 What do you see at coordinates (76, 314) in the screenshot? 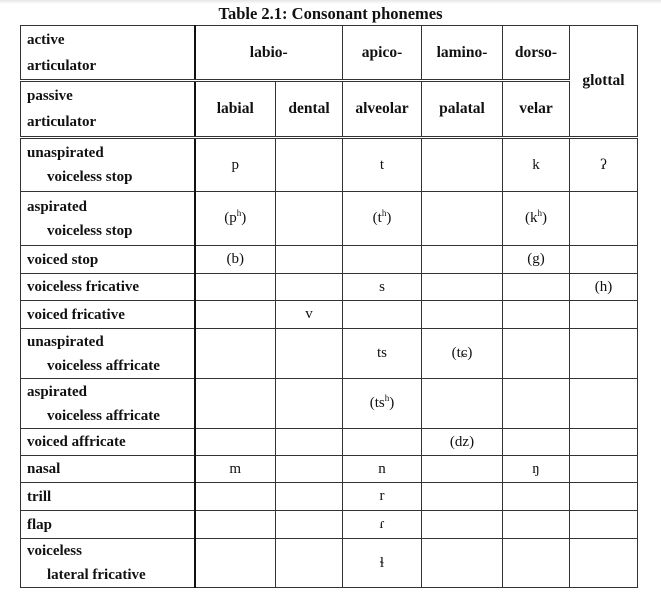
I see `label-line: voiced fricative` at bounding box center [76, 314].